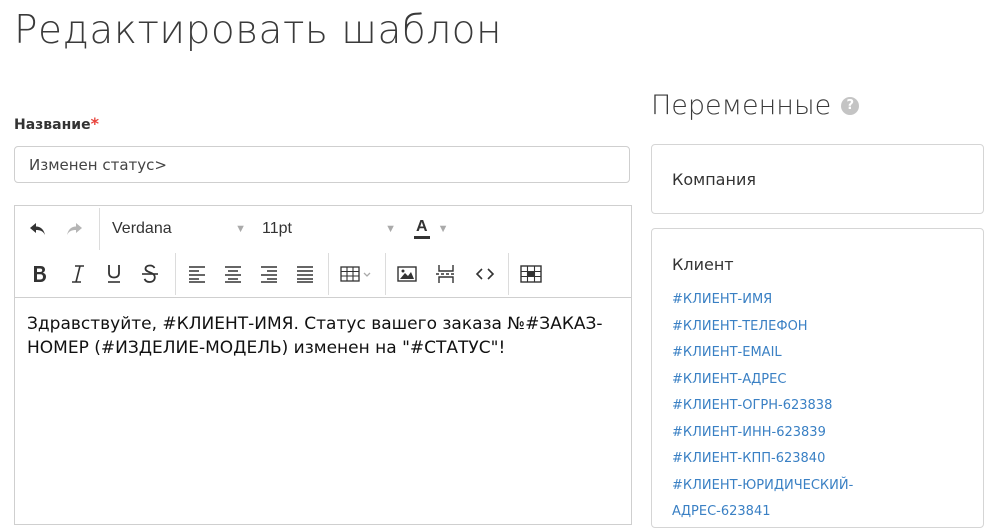  What do you see at coordinates (269, 274) in the screenshot?
I see `align-right-icon` at bounding box center [269, 274].